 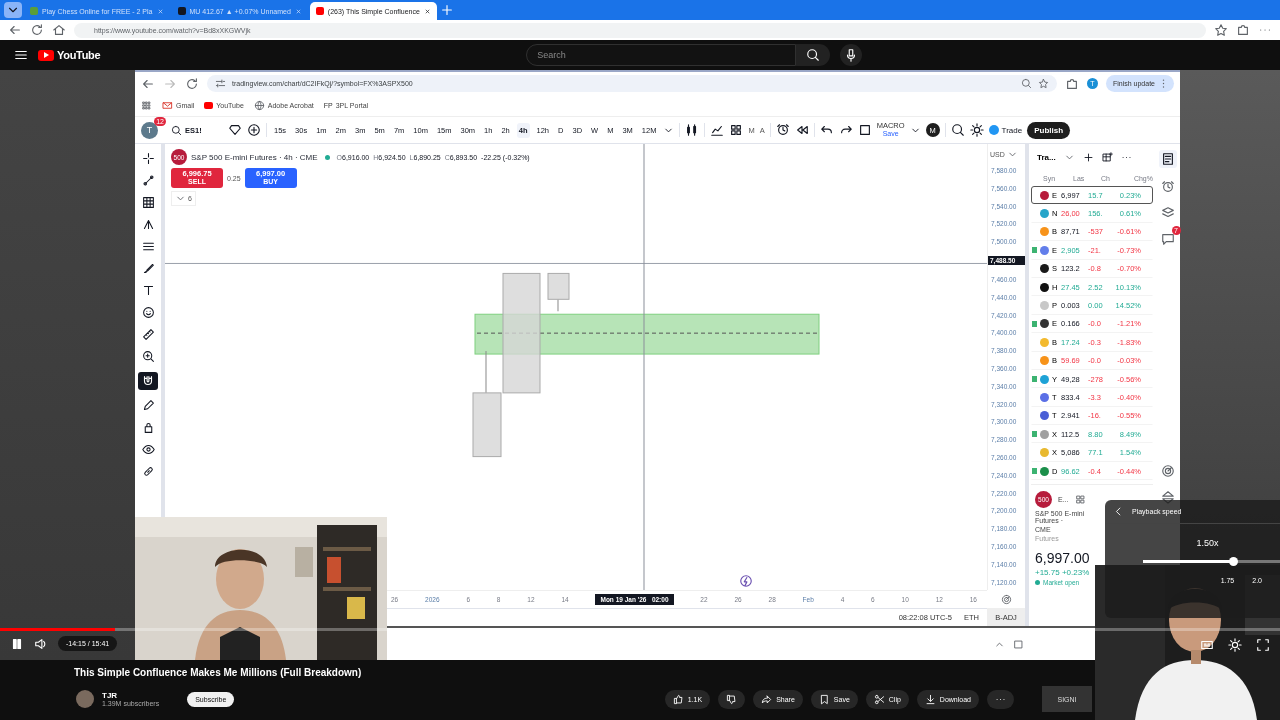 What do you see at coordinates (1063, 558) in the screenshot?
I see `price-text: 6,997.00` at bounding box center [1063, 558].